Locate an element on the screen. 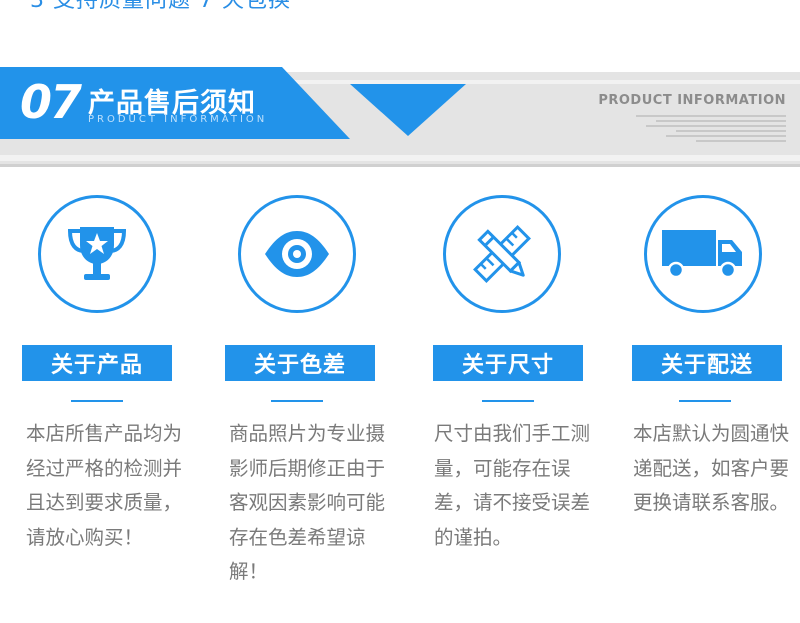 This screenshot has height=623, width=800. pencil-ruler-icon is located at coordinates (502, 254).